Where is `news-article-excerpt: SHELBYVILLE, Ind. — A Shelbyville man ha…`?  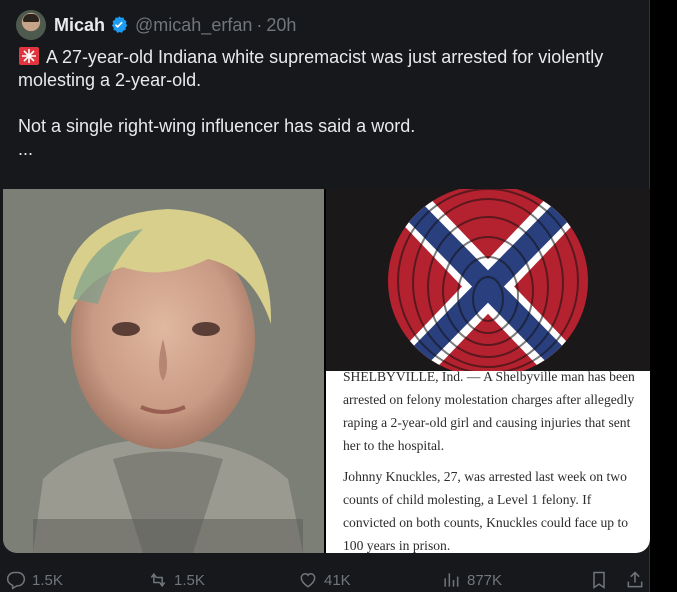 news-article-excerpt: SHELBYVILLE, Ind. — A Shelbyville man ha… is located at coordinates (488, 462).